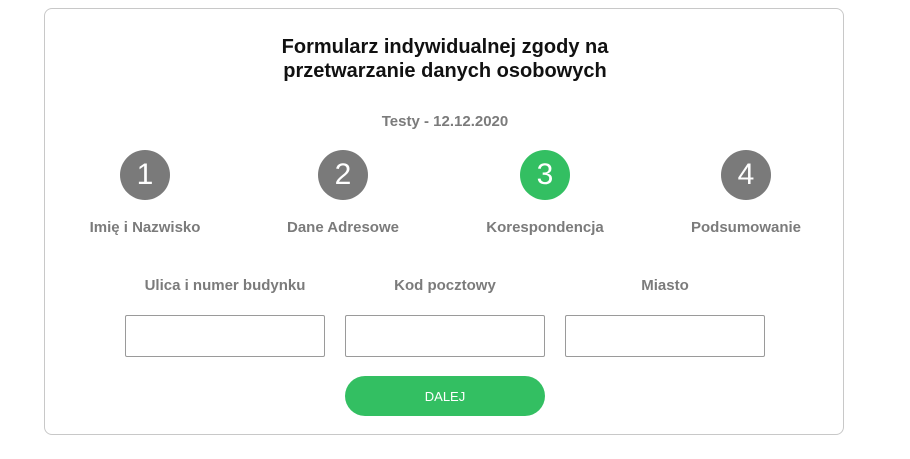 This screenshot has height=459, width=910. What do you see at coordinates (145, 227) in the screenshot?
I see `step-1-label: Imię i Nazwisko` at bounding box center [145, 227].